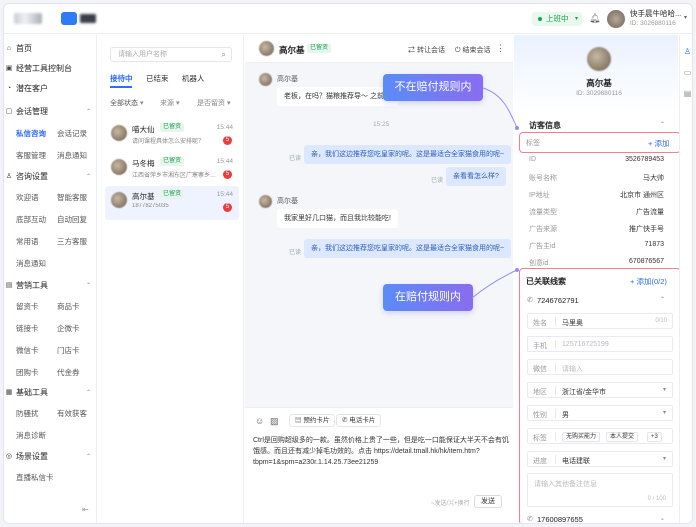 Image resolution: width=696 pixels, height=527 pixels. I want to click on chat-header: 高尔基 已留资 ⇄ 转让会话 ⏻ 结束会话 ⋮, so click(379, 49).